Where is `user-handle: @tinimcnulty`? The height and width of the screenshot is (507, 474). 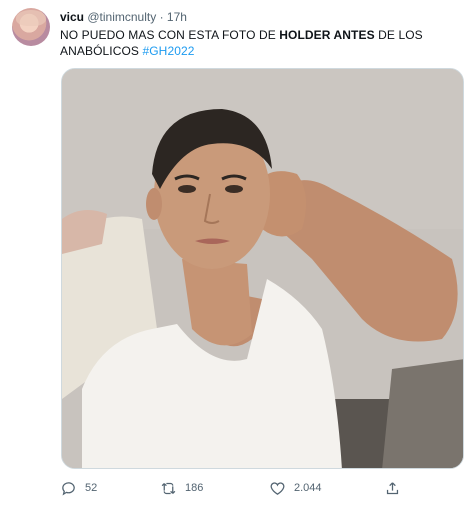
user-handle: @tinimcnulty is located at coordinates (121, 17).